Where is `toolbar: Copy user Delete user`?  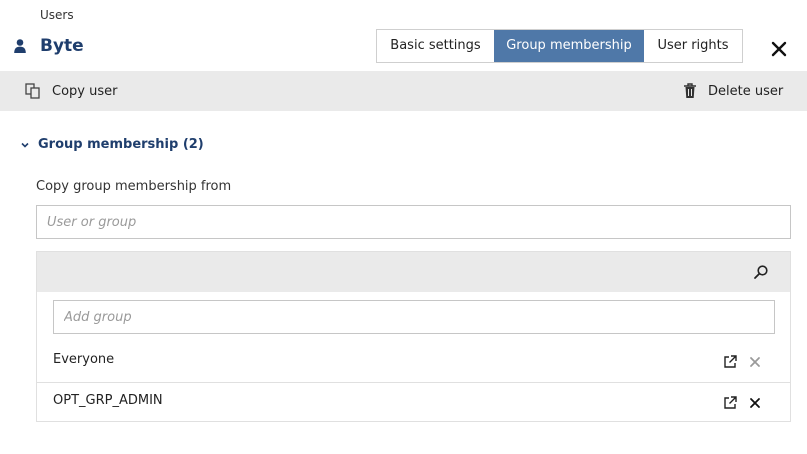
toolbar: Copy user Delete user is located at coordinates (403, 91).